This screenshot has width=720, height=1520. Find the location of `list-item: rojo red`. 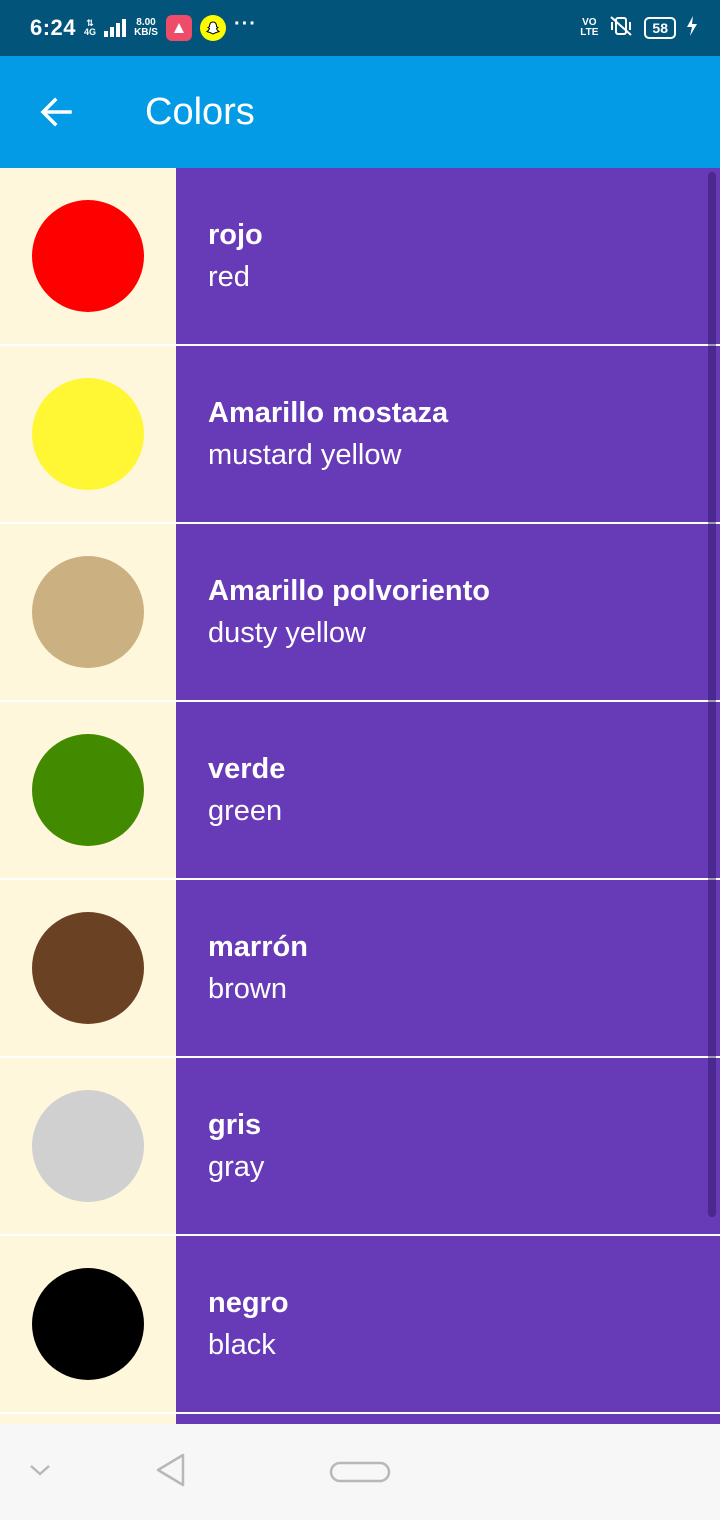

list-item: rojo red is located at coordinates (360, 257).